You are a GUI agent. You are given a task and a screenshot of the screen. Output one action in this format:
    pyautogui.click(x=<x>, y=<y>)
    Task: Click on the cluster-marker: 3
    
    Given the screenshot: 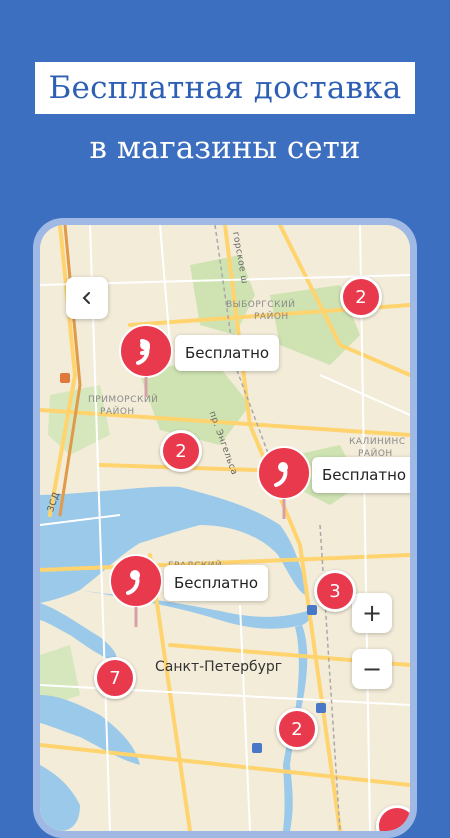 What is the action you would take?
    pyautogui.click(x=335, y=591)
    